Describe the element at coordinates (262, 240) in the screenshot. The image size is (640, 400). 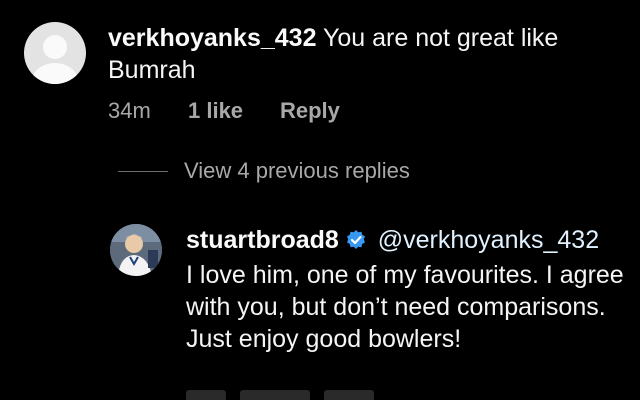
I see `reply-username: stuartbroad8` at that location.